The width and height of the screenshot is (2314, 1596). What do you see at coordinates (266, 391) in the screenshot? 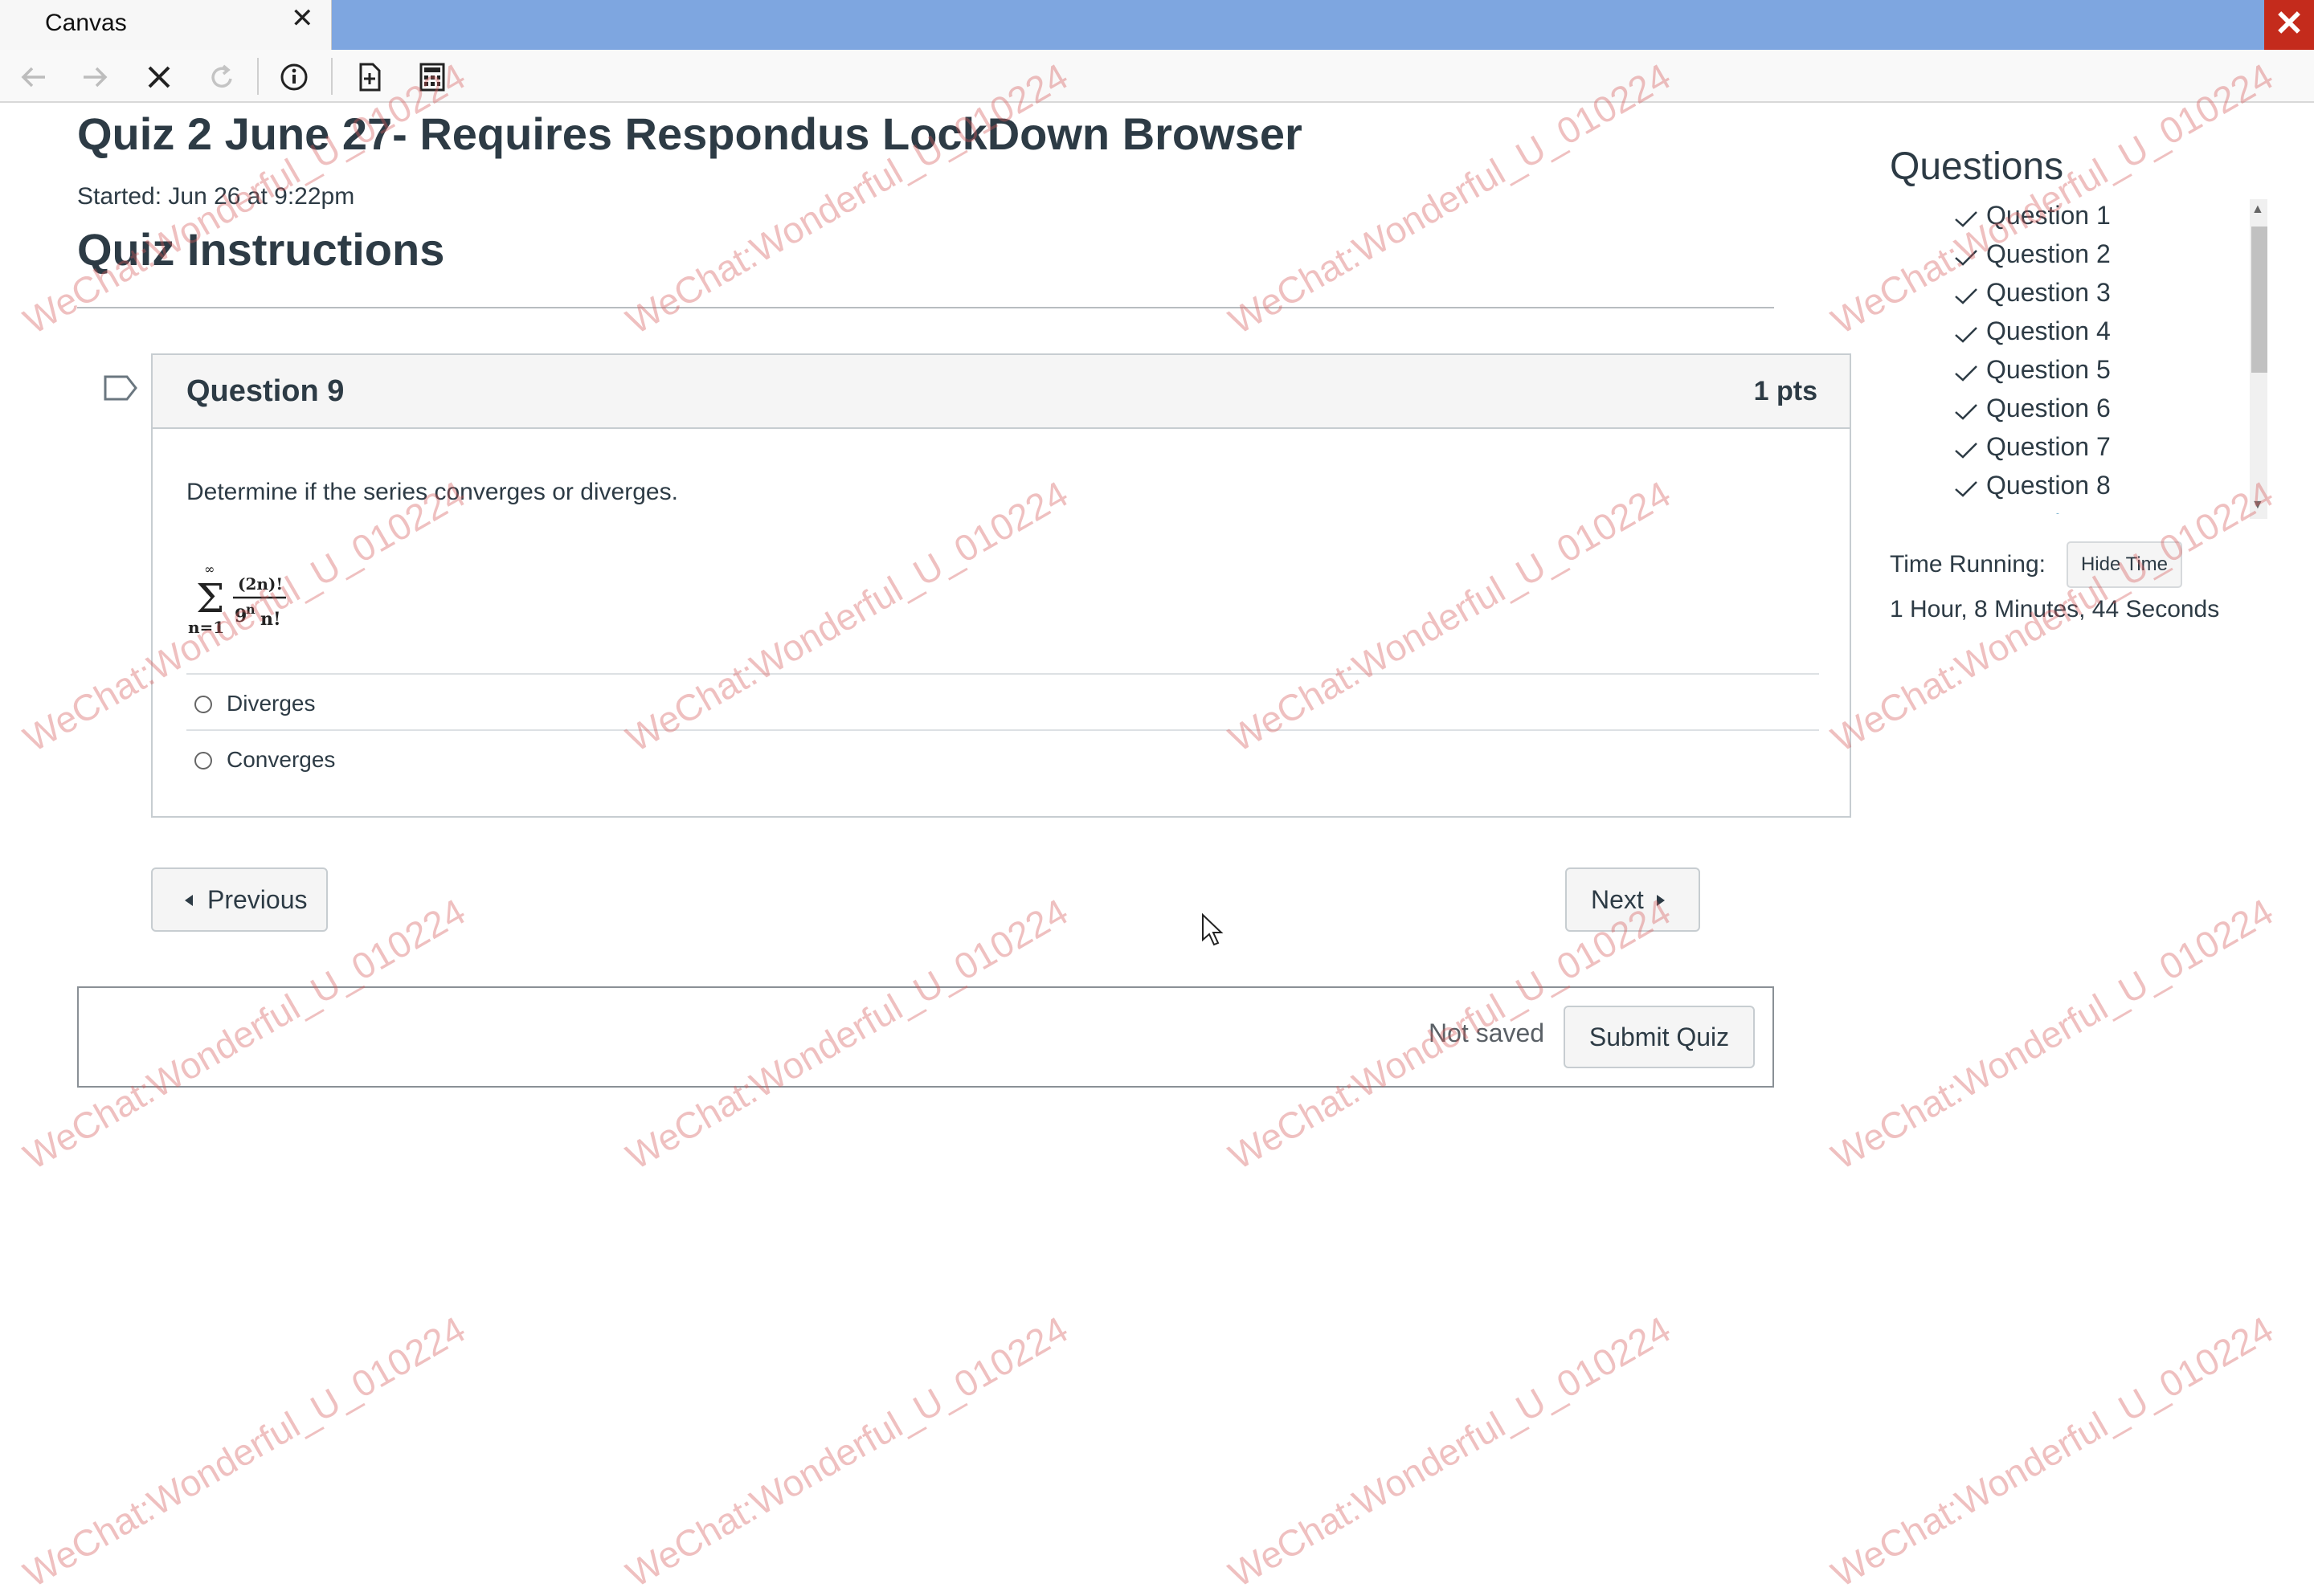
I see `question-name: Question 9` at bounding box center [266, 391].